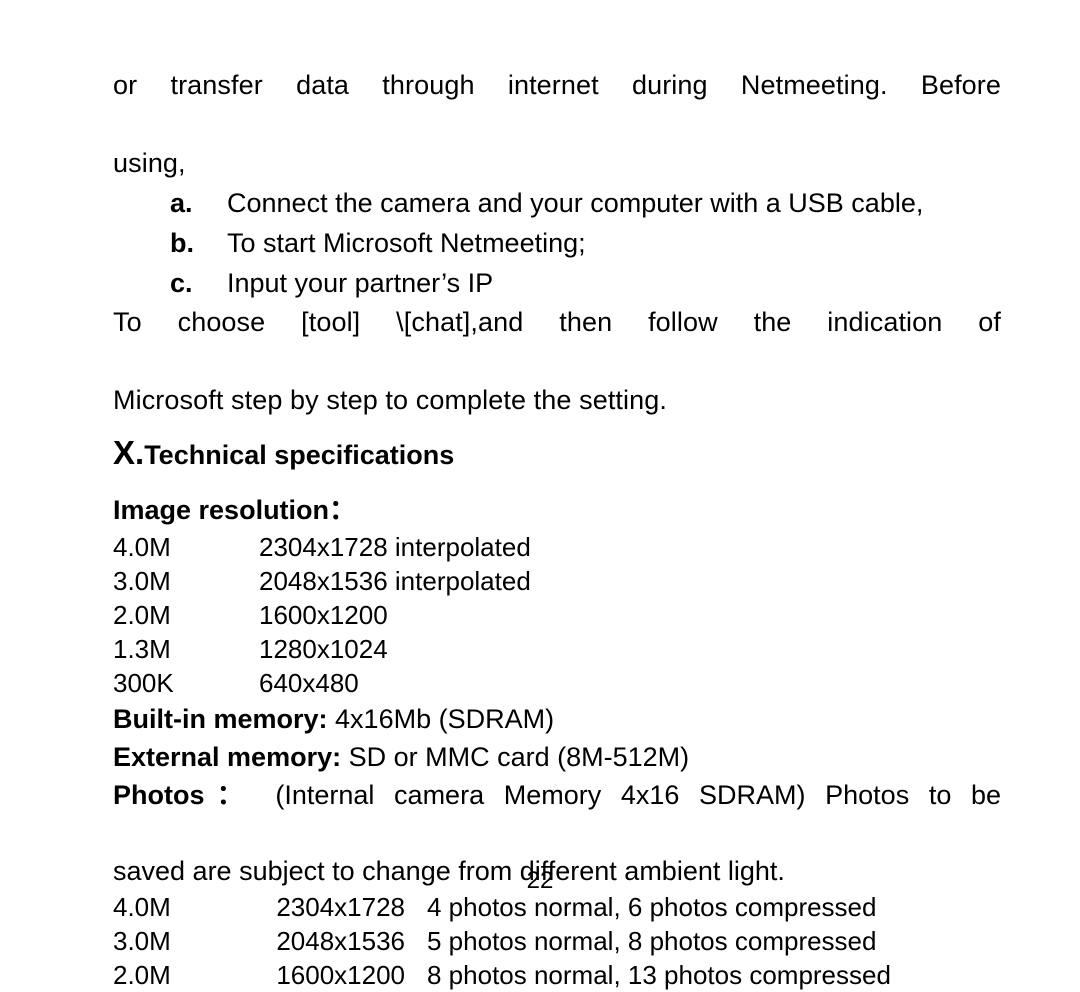 The height and width of the screenshot is (992, 1080). What do you see at coordinates (227, 757) in the screenshot?
I see `external-memory-label: External memory:` at bounding box center [227, 757].